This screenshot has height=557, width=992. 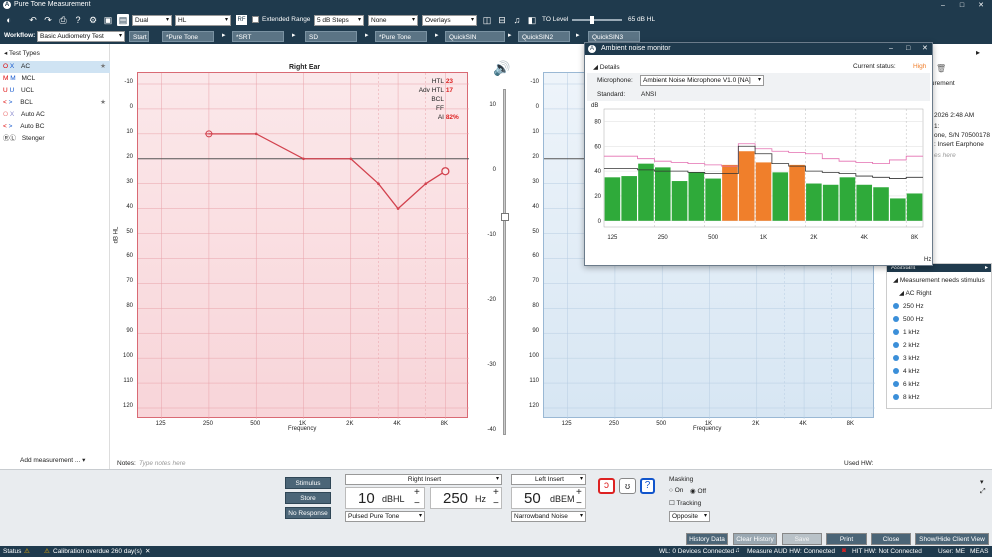 I want to click on overlays-select: Overlays ▾, so click(x=449, y=20).